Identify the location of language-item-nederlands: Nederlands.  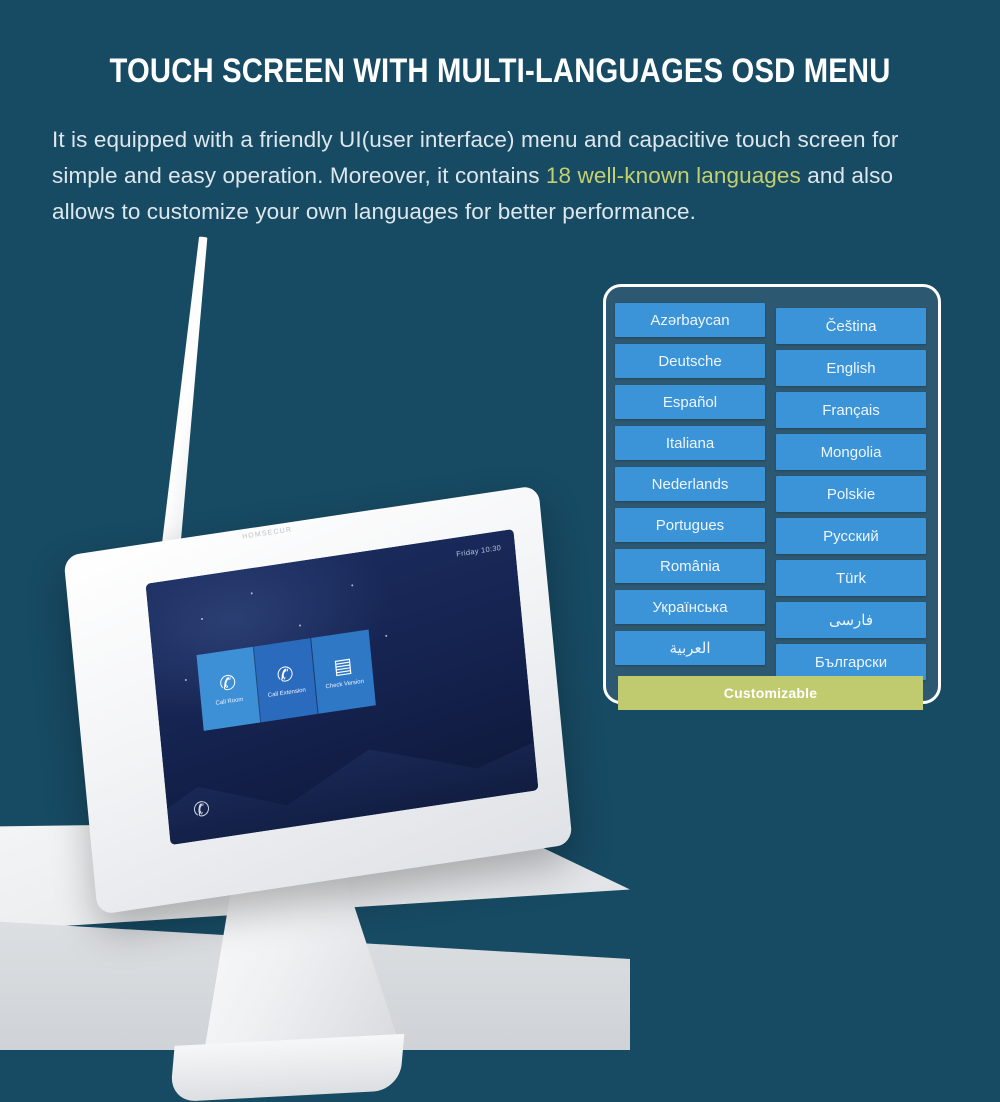
(690, 484).